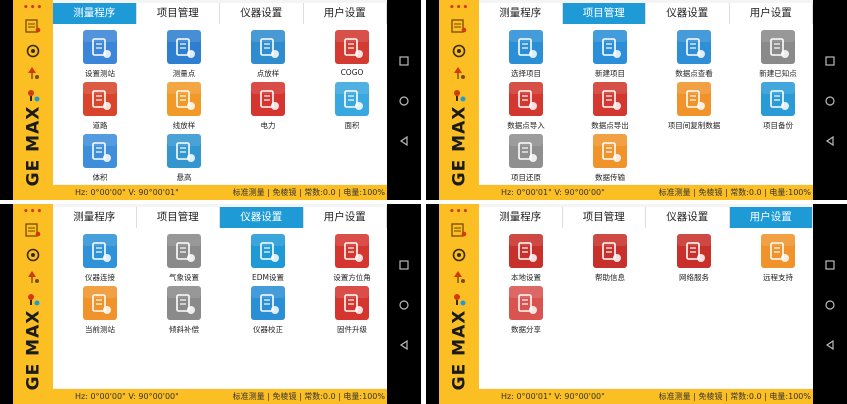 This screenshot has width=847, height=404. Describe the element at coordinates (352, 260) in the screenshot. I see `app-tile: 设置方位角` at that location.